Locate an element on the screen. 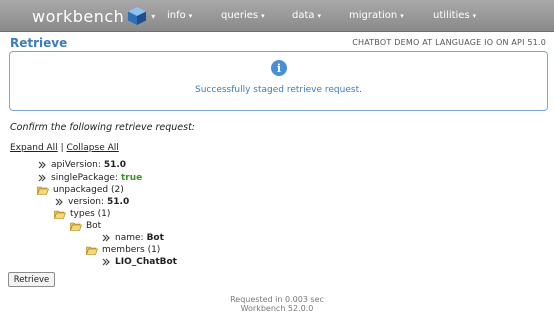  collapse-all-link: Collapse All is located at coordinates (92, 148).